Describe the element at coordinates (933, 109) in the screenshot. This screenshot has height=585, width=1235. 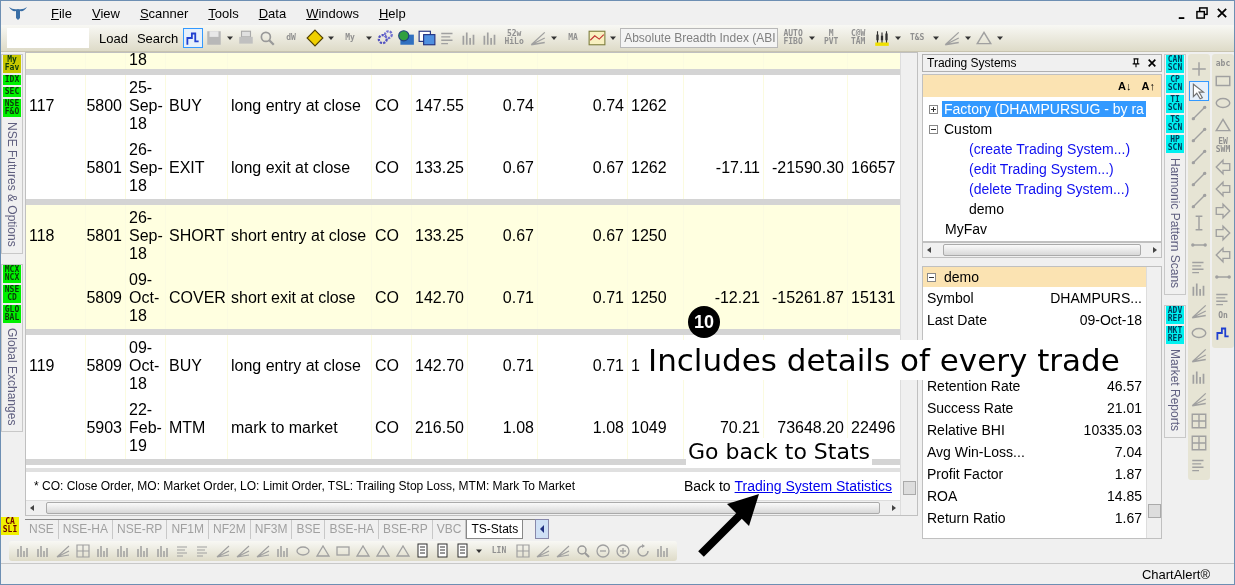
I see `expand-icon` at that location.